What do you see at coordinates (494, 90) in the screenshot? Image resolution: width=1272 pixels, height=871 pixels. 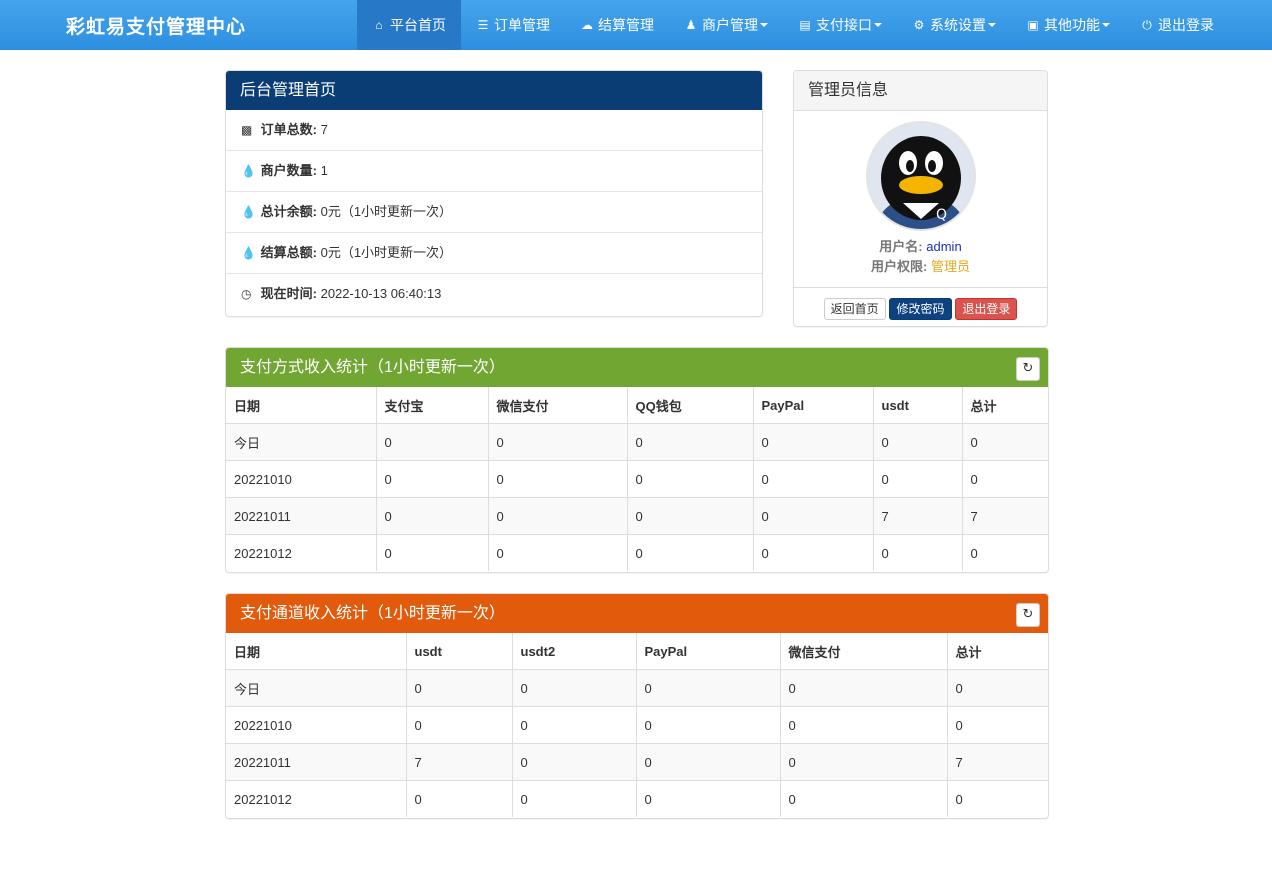 I see `overview-title: 后台管理首页` at bounding box center [494, 90].